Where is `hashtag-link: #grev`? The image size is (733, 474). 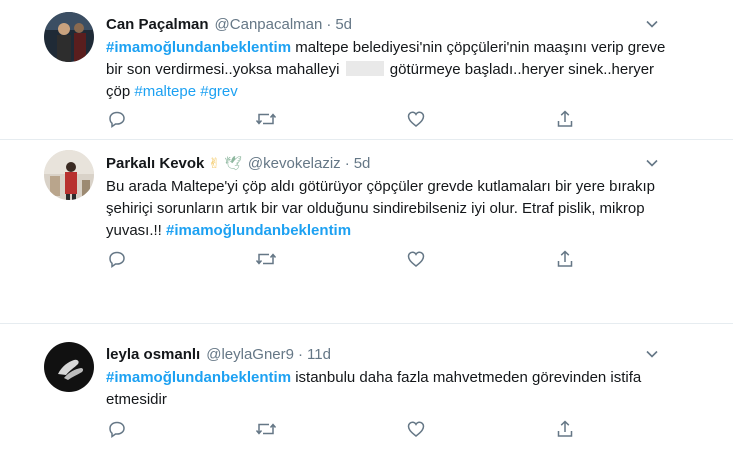 hashtag-link: #grev is located at coordinates (219, 91).